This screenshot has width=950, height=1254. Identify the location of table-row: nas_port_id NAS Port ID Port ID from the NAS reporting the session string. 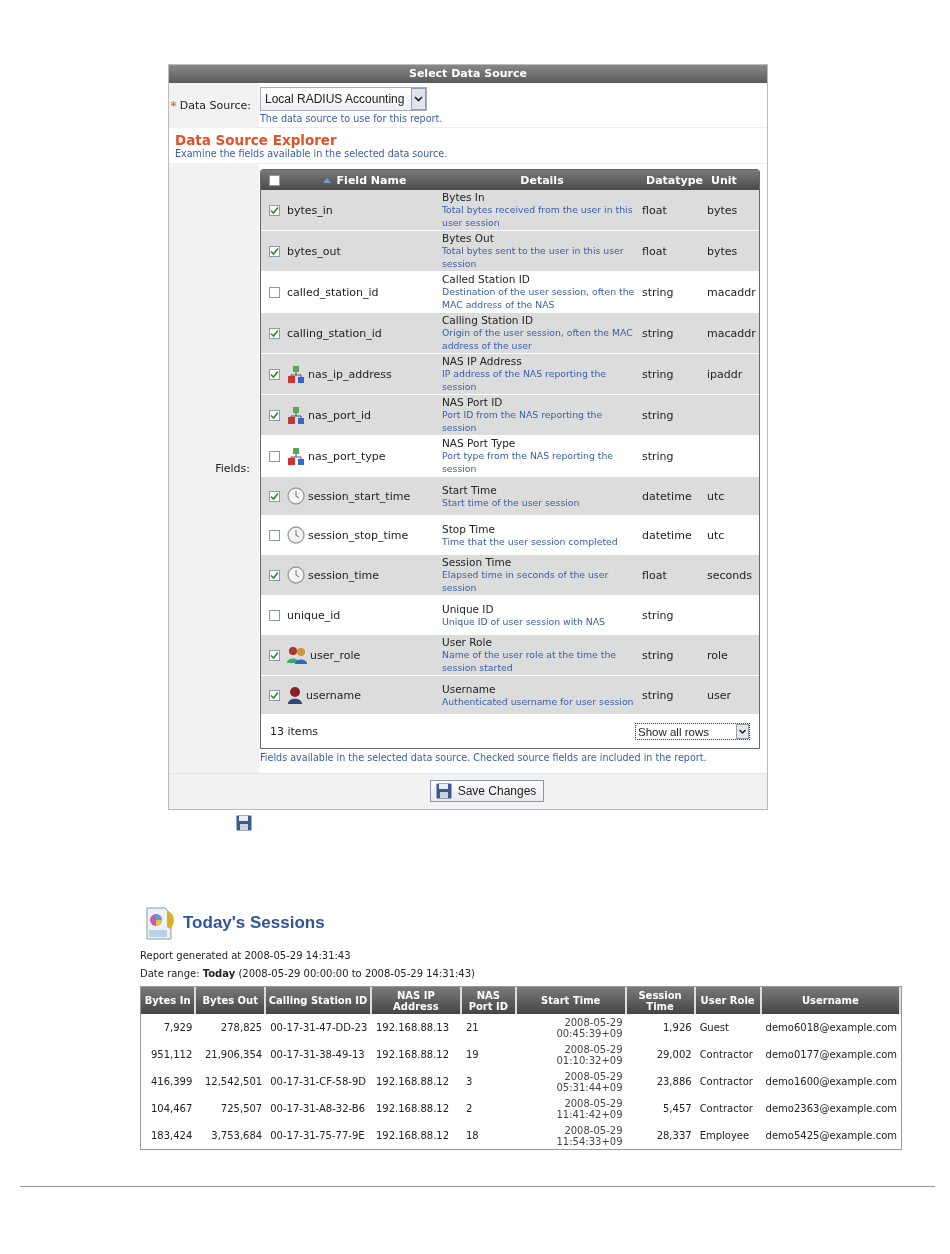
(510, 415).